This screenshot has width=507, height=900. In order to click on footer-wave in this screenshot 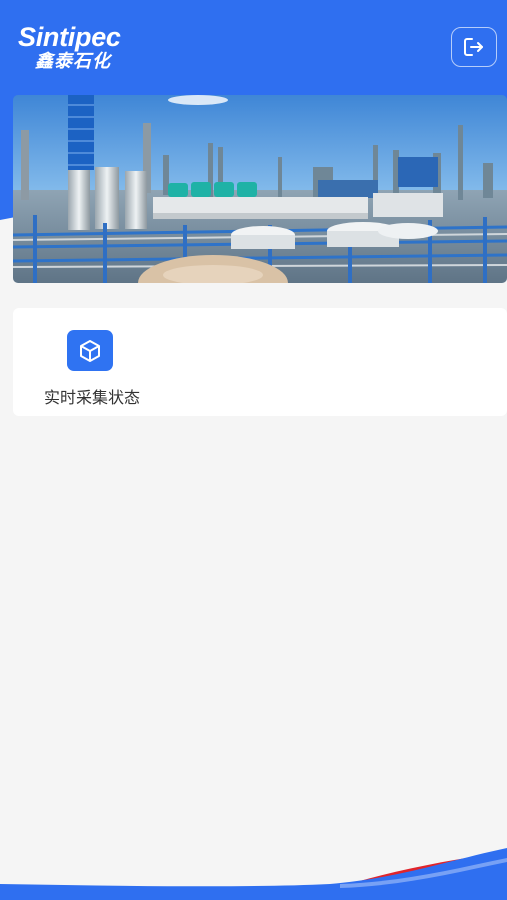, I will do `click(253, 874)`.